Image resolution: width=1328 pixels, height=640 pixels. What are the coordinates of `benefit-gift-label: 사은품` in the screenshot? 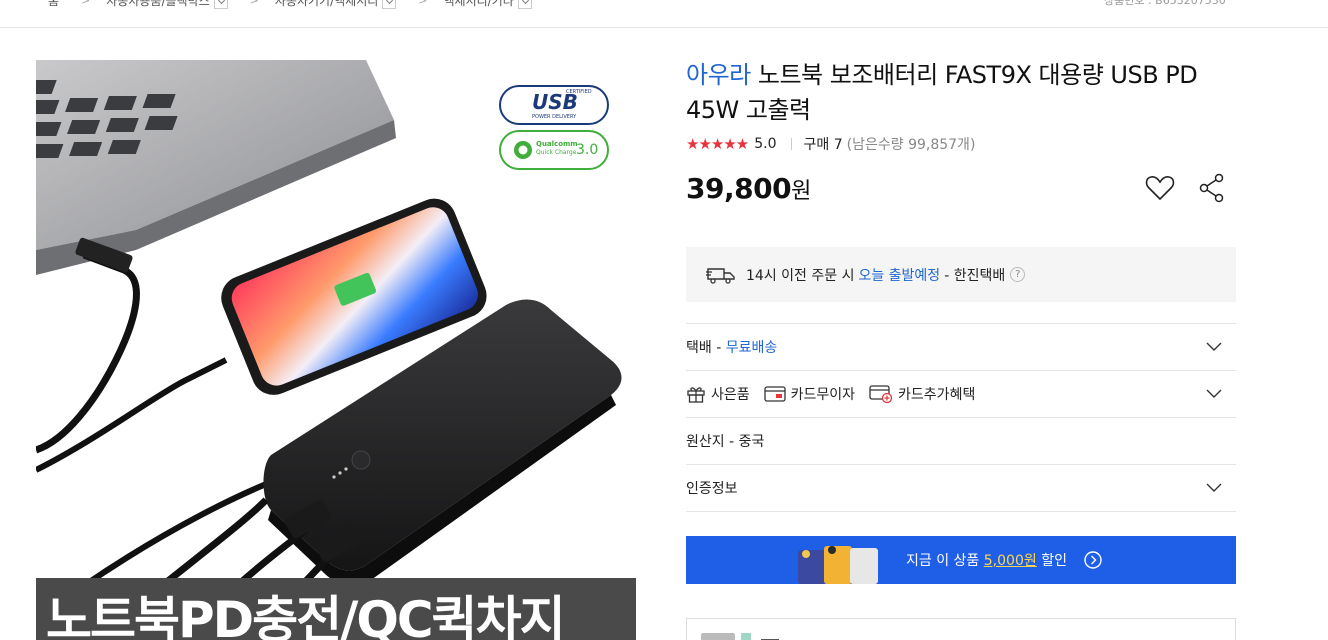 It's located at (730, 395).